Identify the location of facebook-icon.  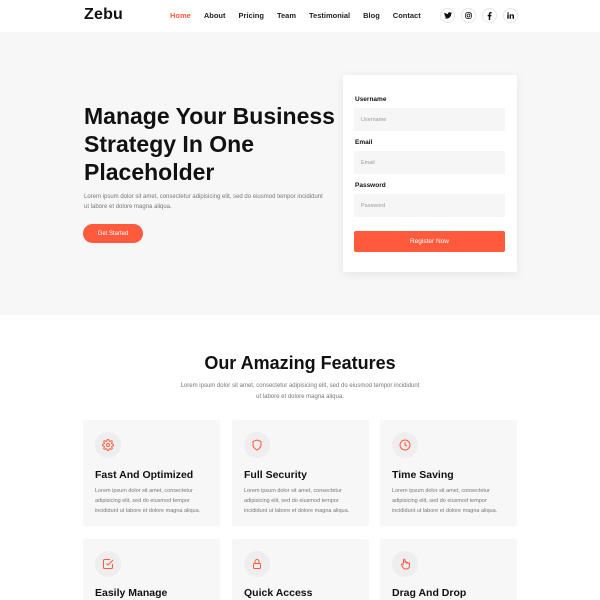
(489, 15).